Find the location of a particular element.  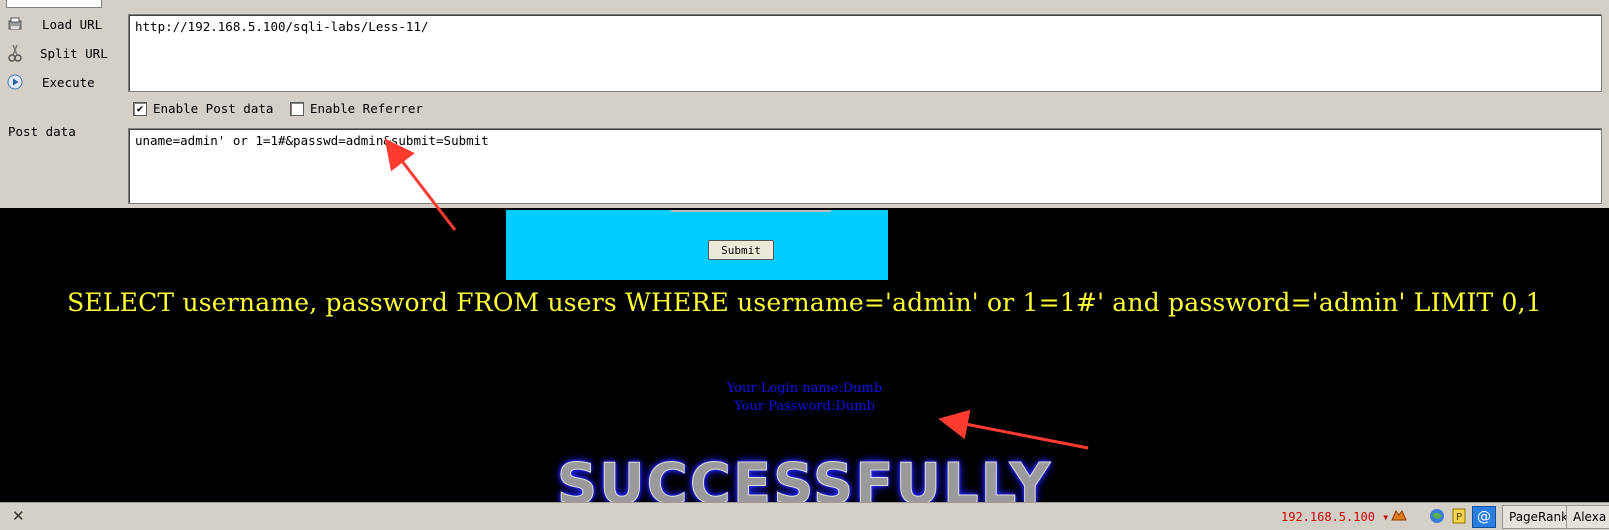

enable-post-checkbox: ✔ is located at coordinates (140, 108).